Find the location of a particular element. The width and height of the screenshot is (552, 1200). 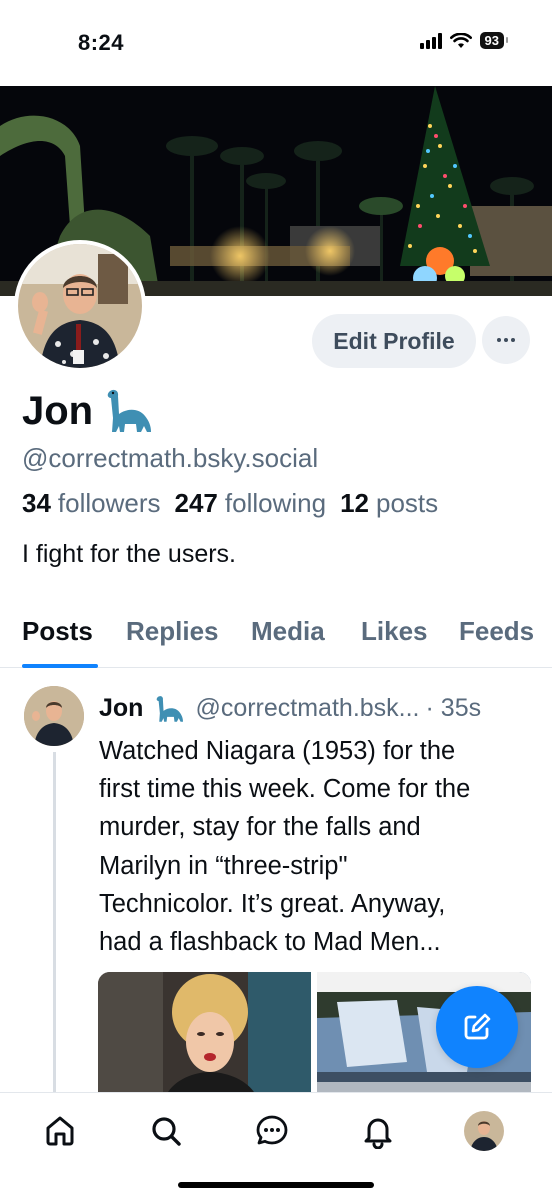

status-bar: 8:24 93 is located at coordinates (276, 43).